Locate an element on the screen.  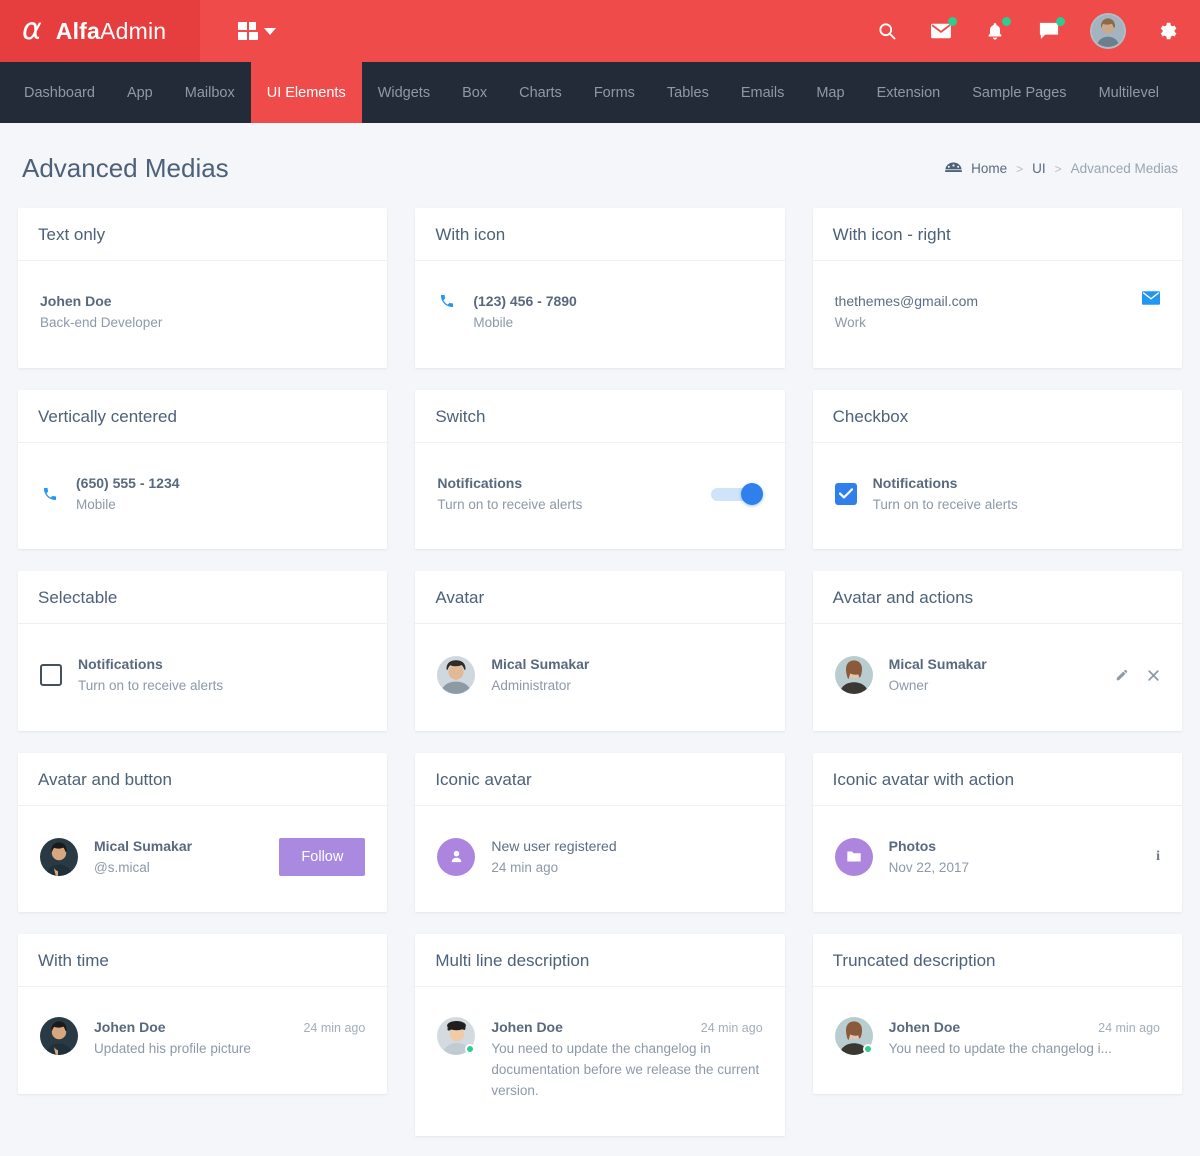
card-body: Mical Sumakar Owner is located at coordinates (997, 677).